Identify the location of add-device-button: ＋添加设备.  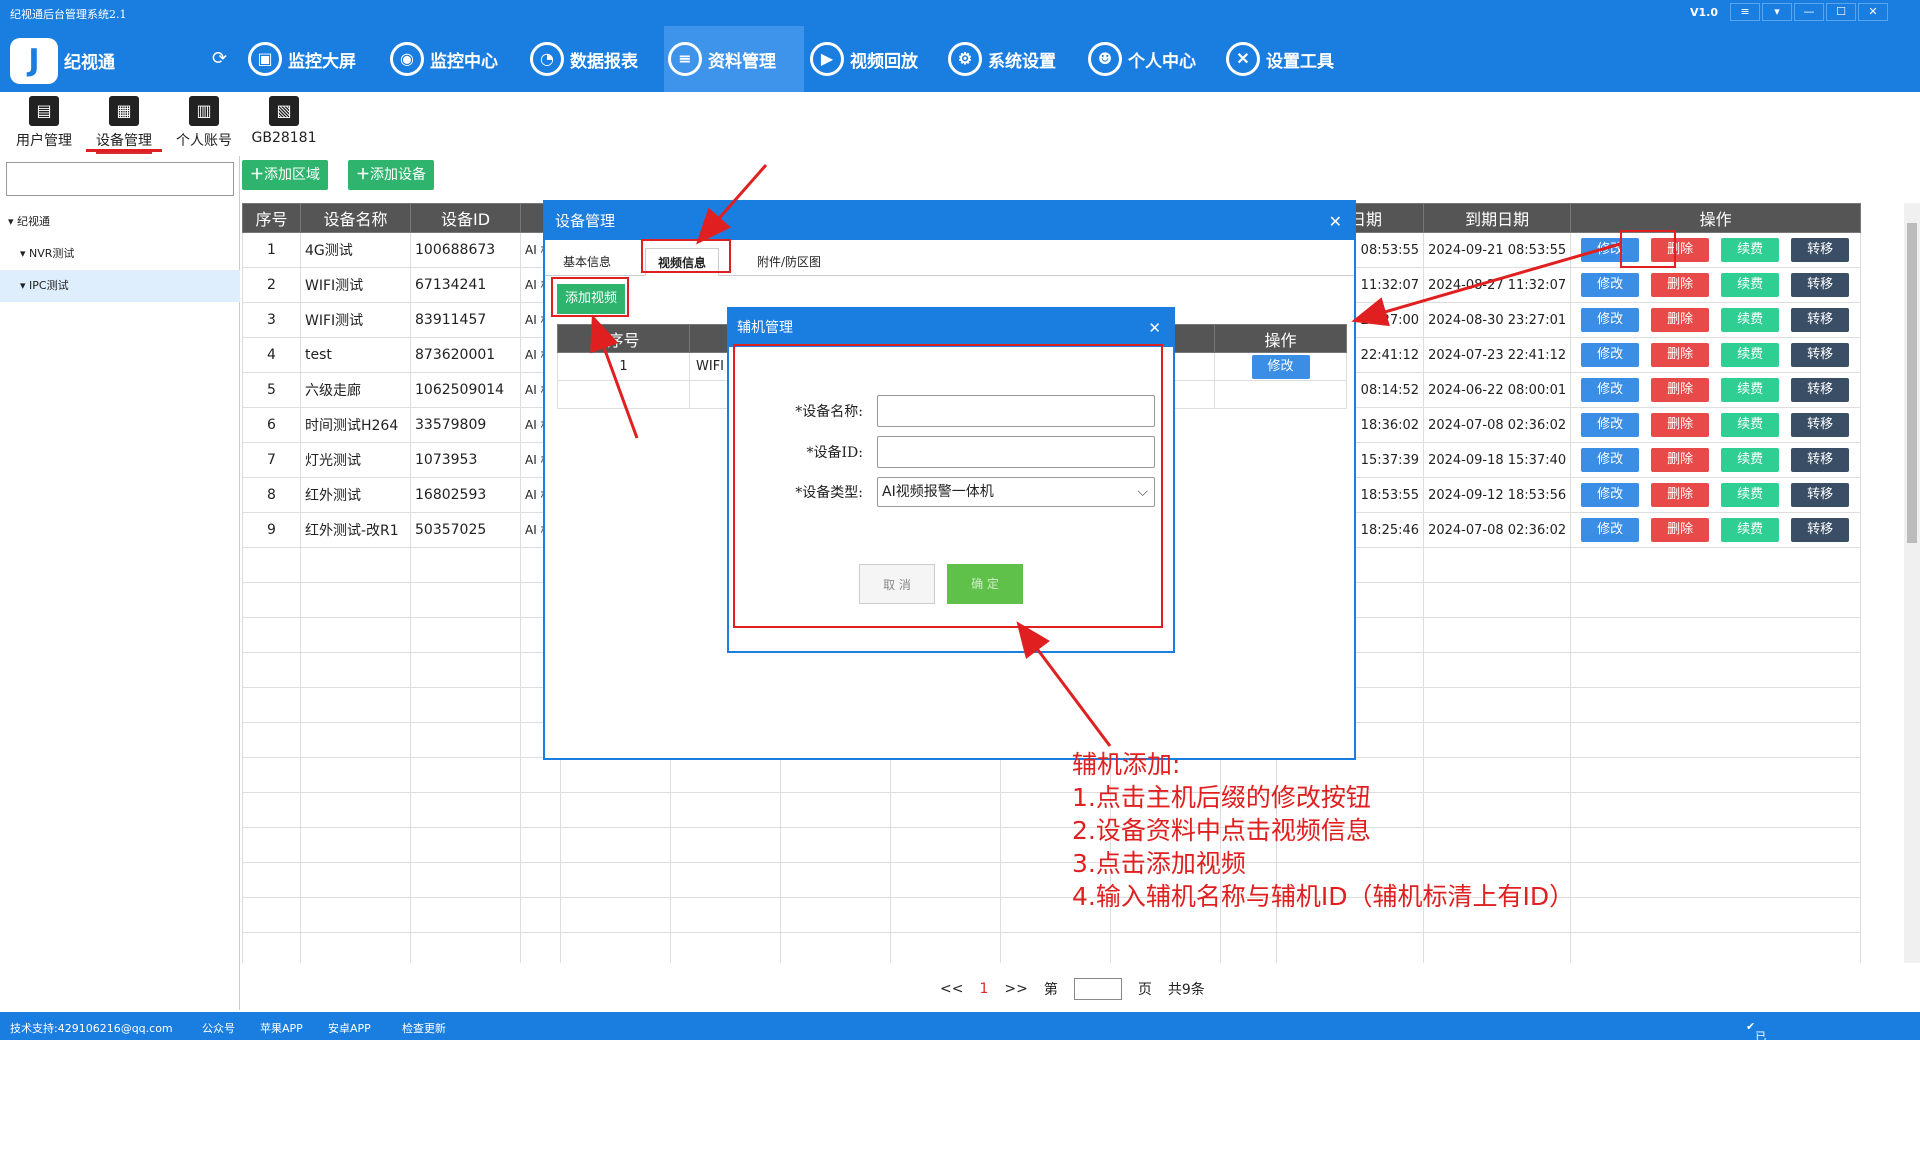
(391, 175).